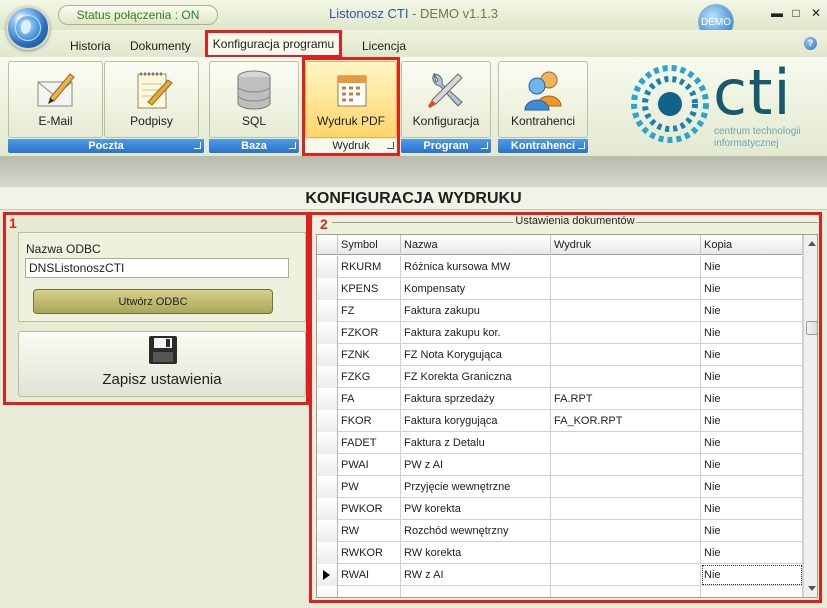  I want to click on create-odbc-button: Utwórz ODBC, so click(153, 301).